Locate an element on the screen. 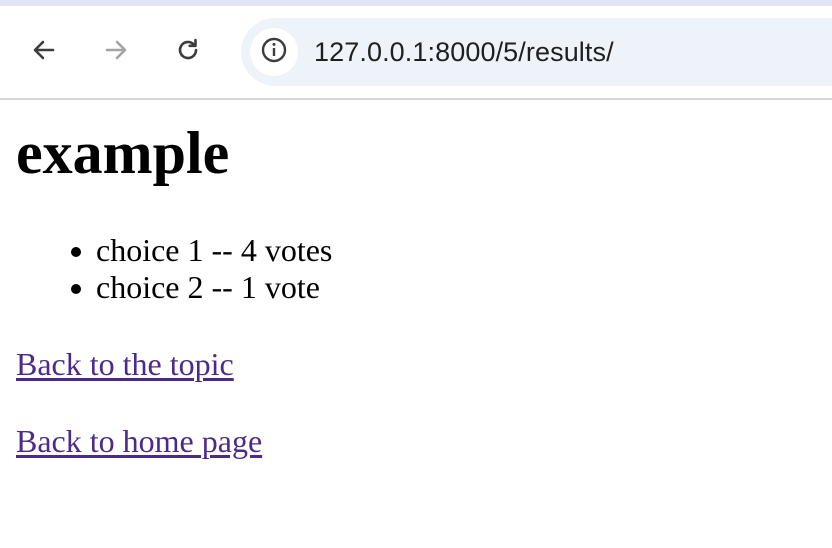 This screenshot has width=832, height=548. reload-button is located at coordinates (188, 50).